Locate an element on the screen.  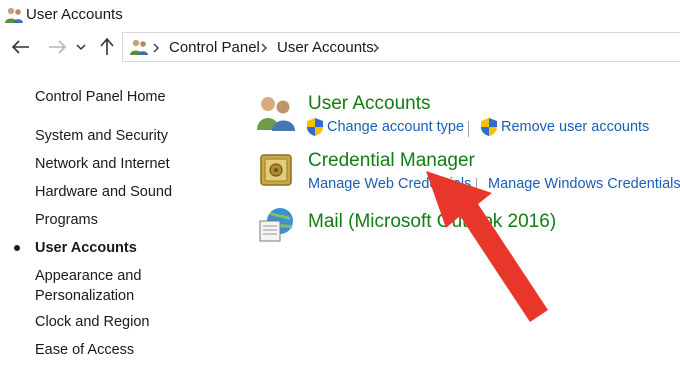
arrow-right-icon is located at coordinates (57, 47).